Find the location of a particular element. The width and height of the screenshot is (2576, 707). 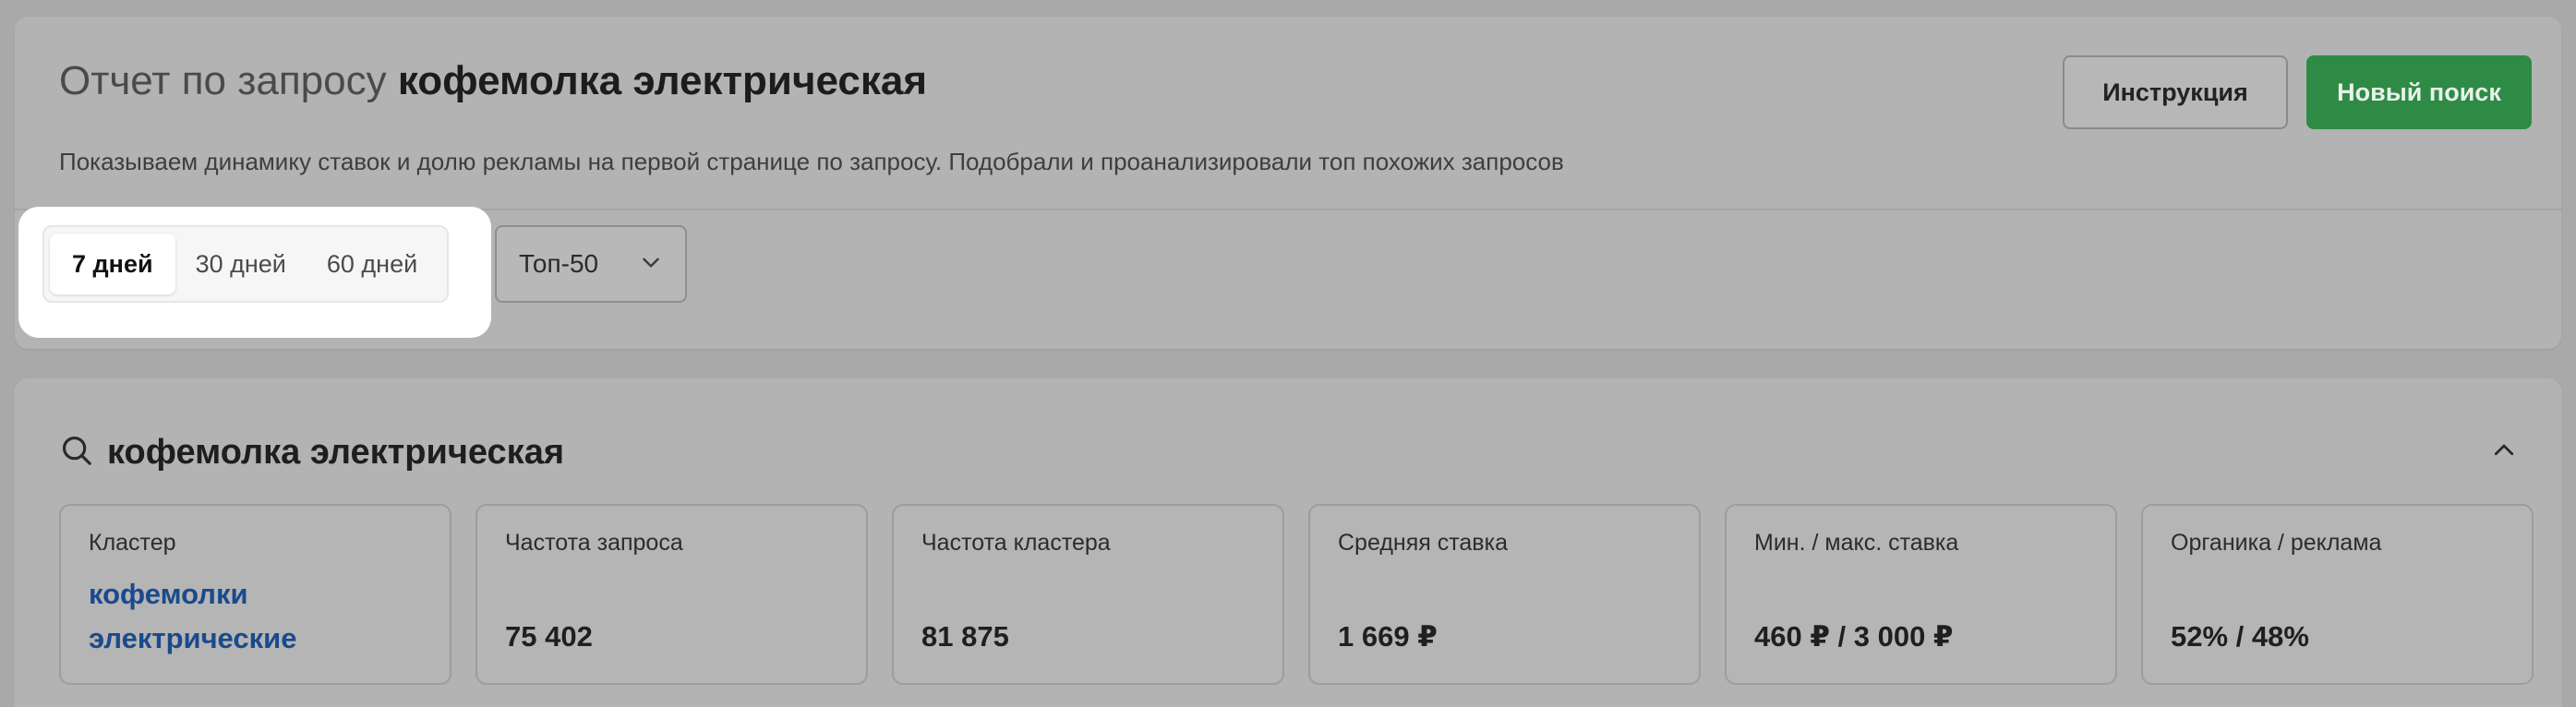

metric-label: Кластер is located at coordinates (132, 543).